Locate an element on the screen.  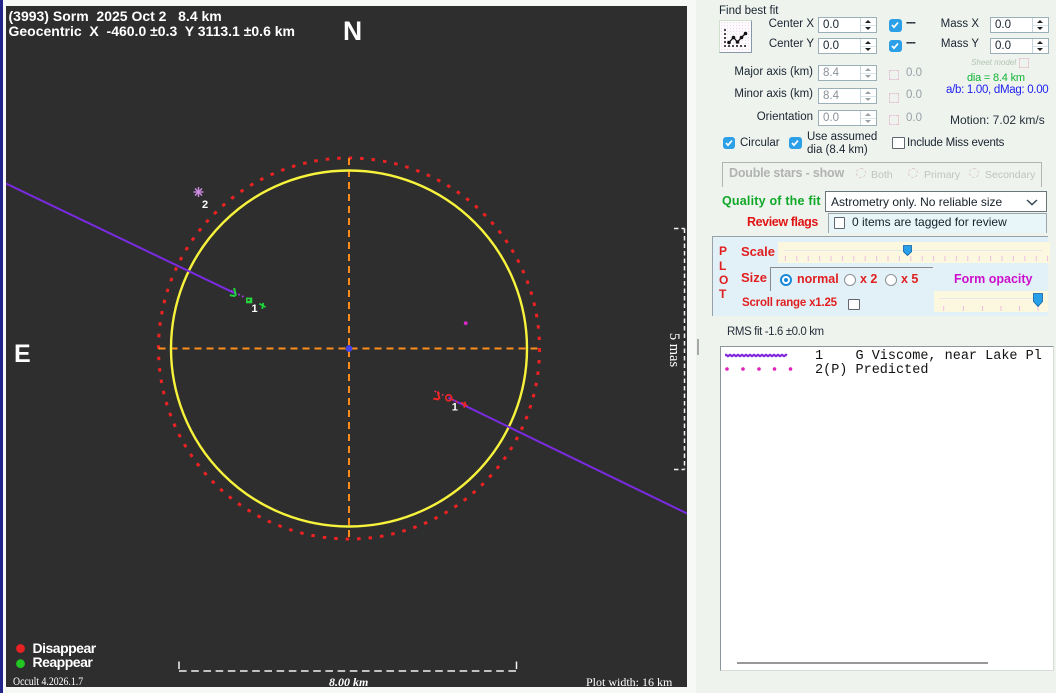
svg-text: 2 is located at coordinates (205, 205).